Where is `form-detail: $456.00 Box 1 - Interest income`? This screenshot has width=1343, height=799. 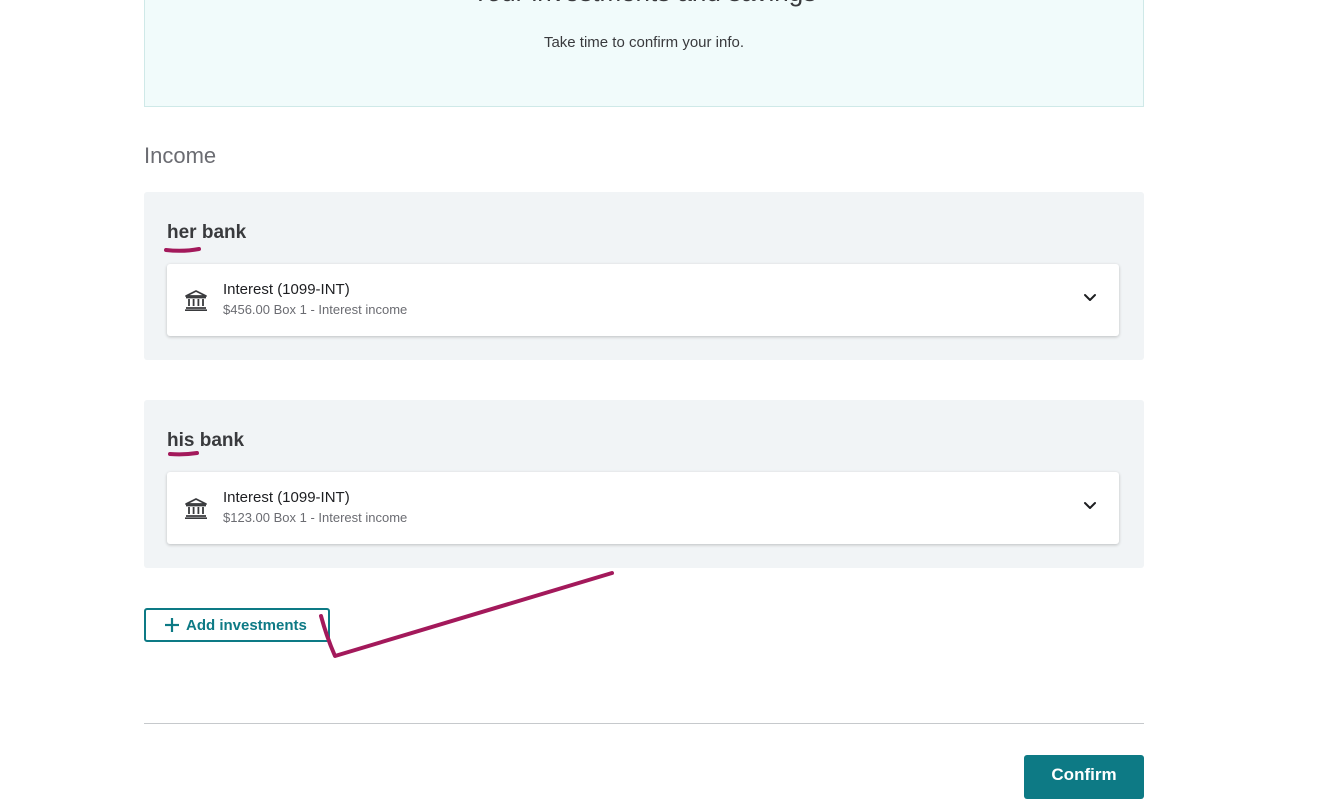
form-detail: $456.00 Box 1 - Interest income is located at coordinates (315, 309).